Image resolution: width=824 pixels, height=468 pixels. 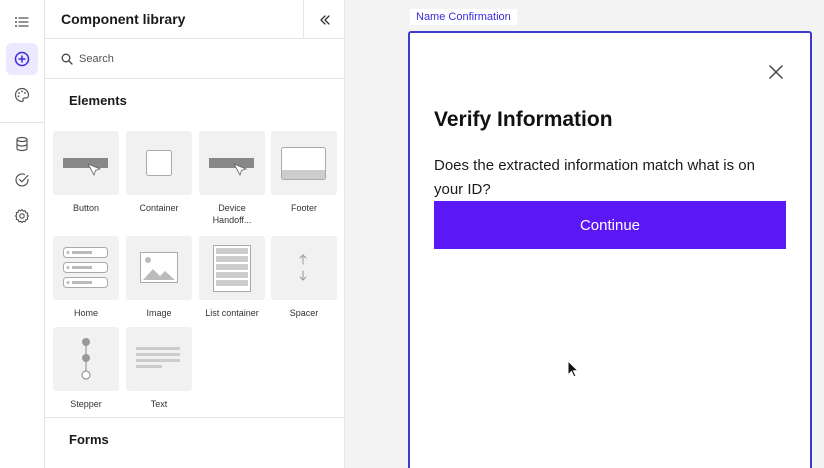 What do you see at coordinates (463, 17) in the screenshot?
I see `frame-name-tag: Name Confirmation` at bounding box center [463, 17].